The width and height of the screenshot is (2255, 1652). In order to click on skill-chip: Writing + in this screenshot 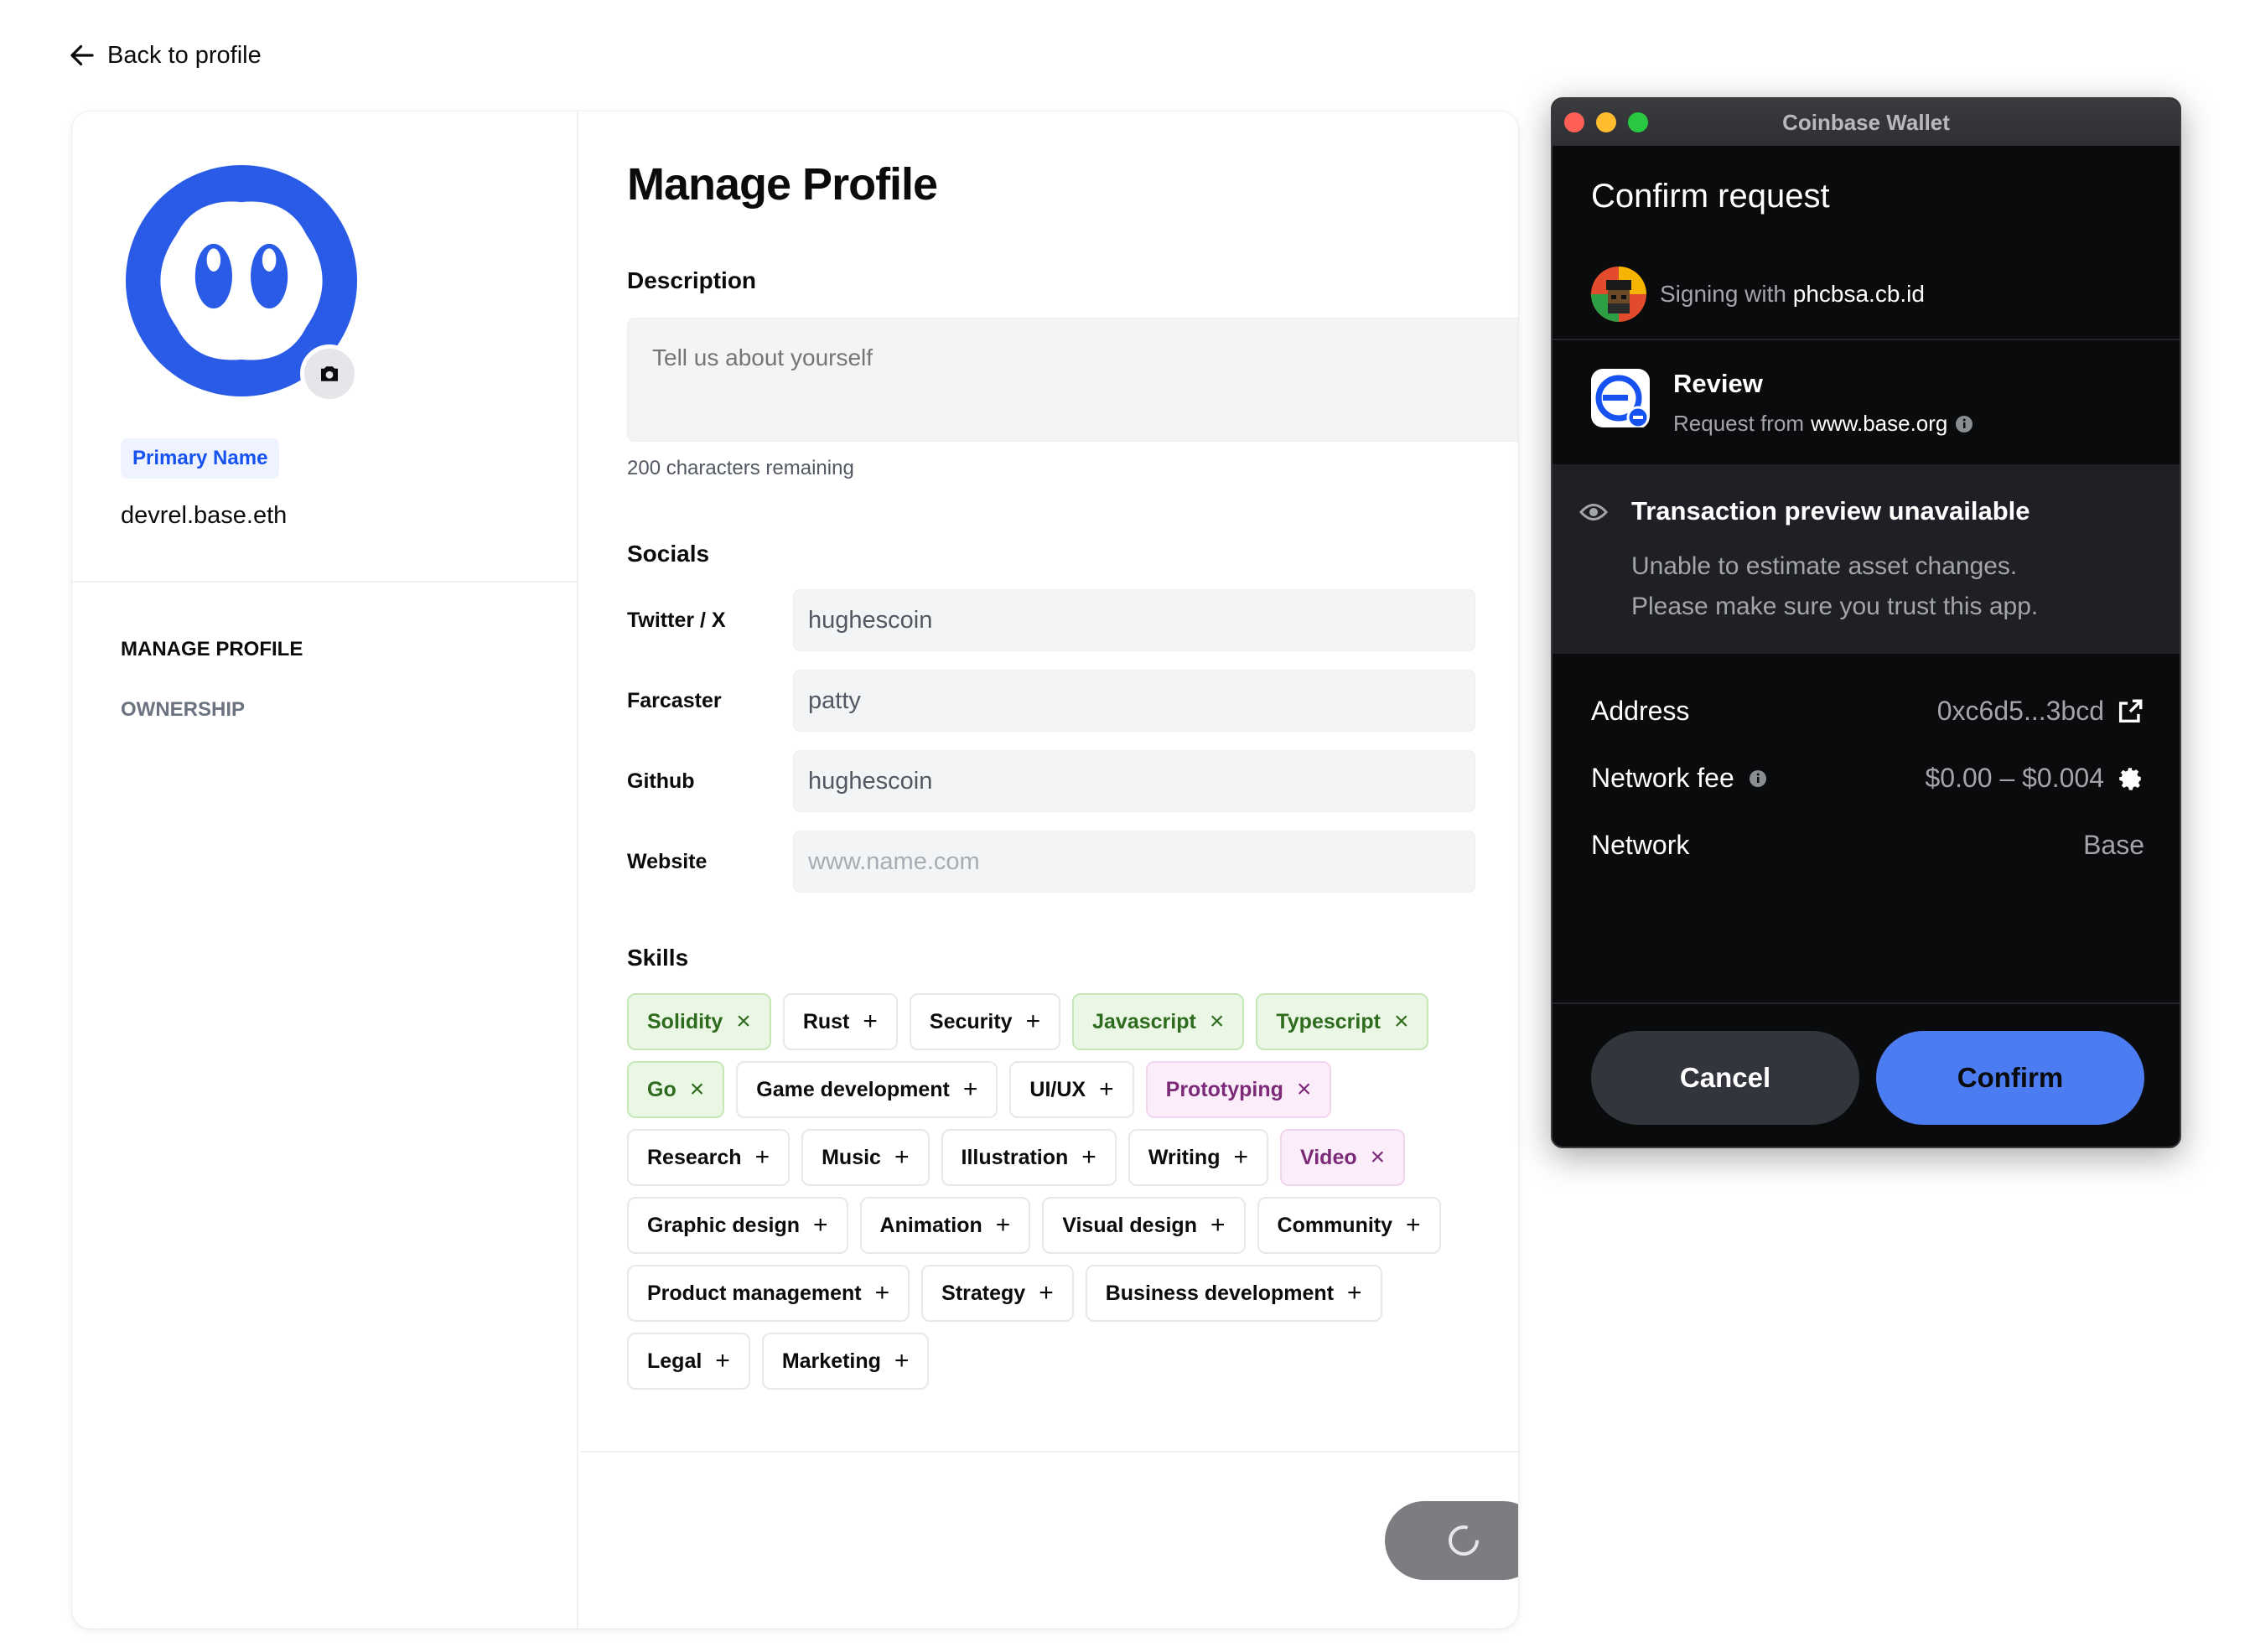, I will do `click(1198, 1157)`.